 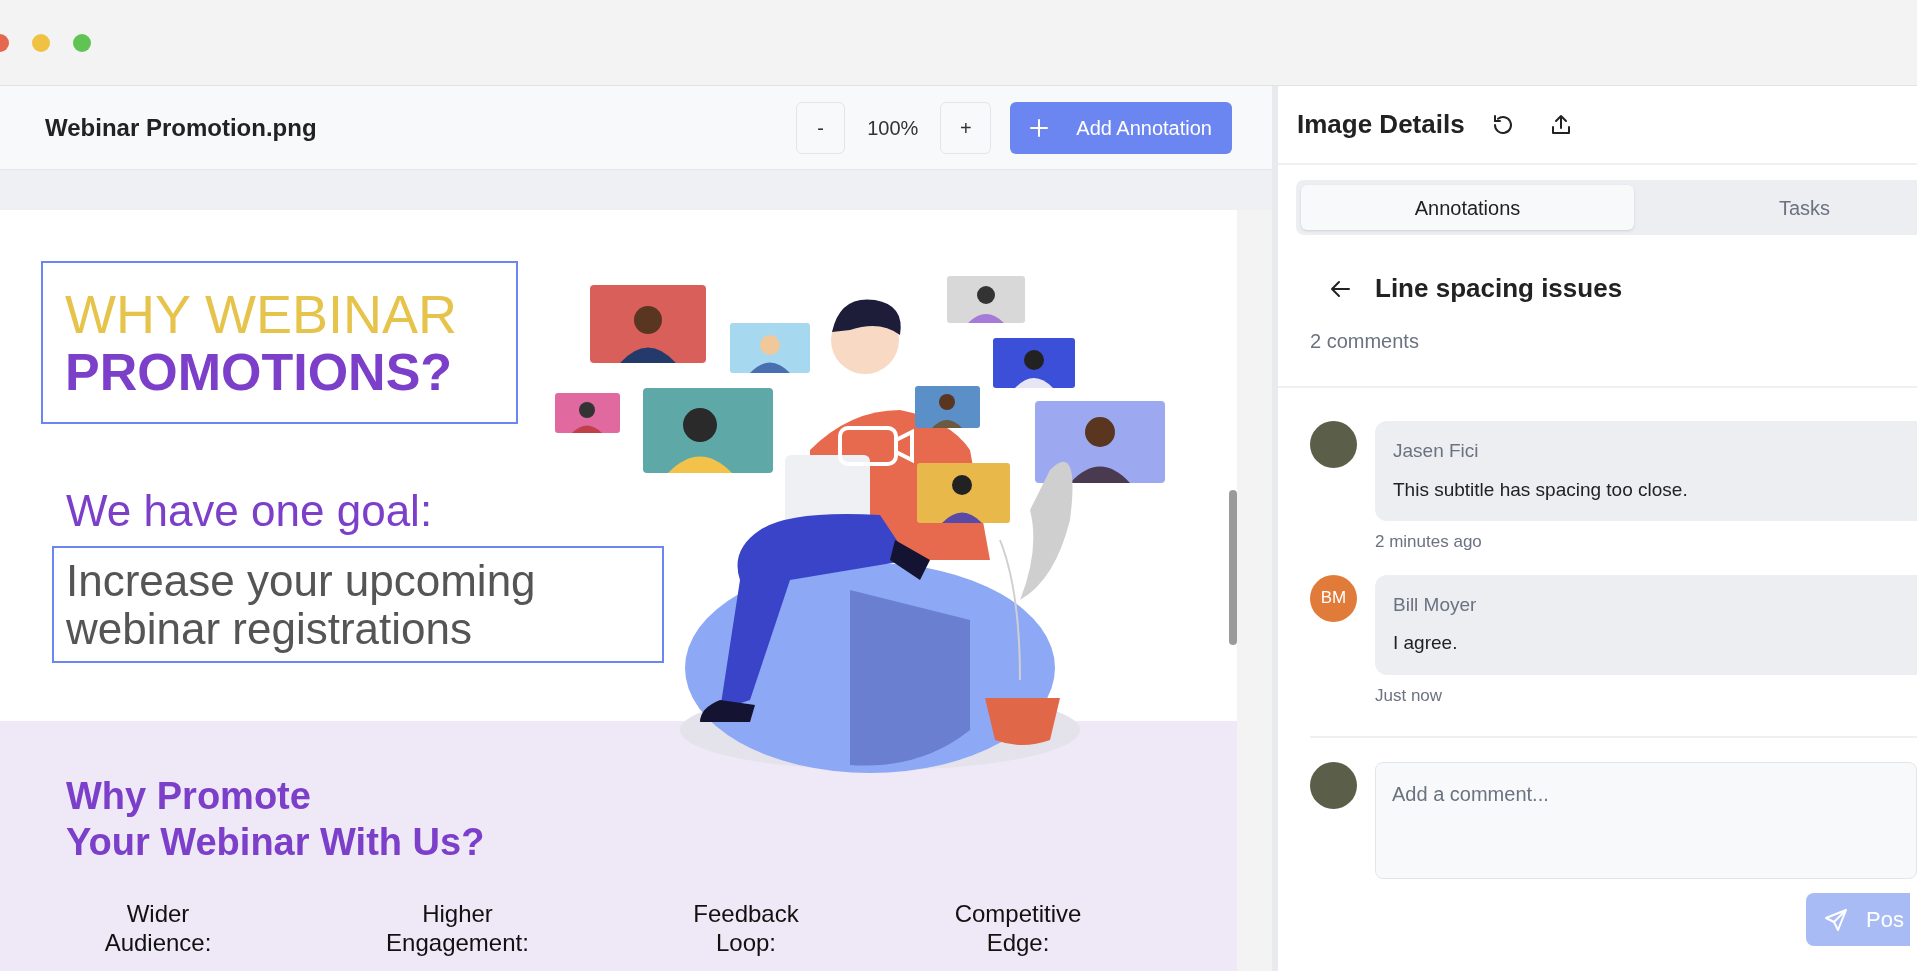 I want to click on comment-count: 2 comments, so click(x=1364, y=341).